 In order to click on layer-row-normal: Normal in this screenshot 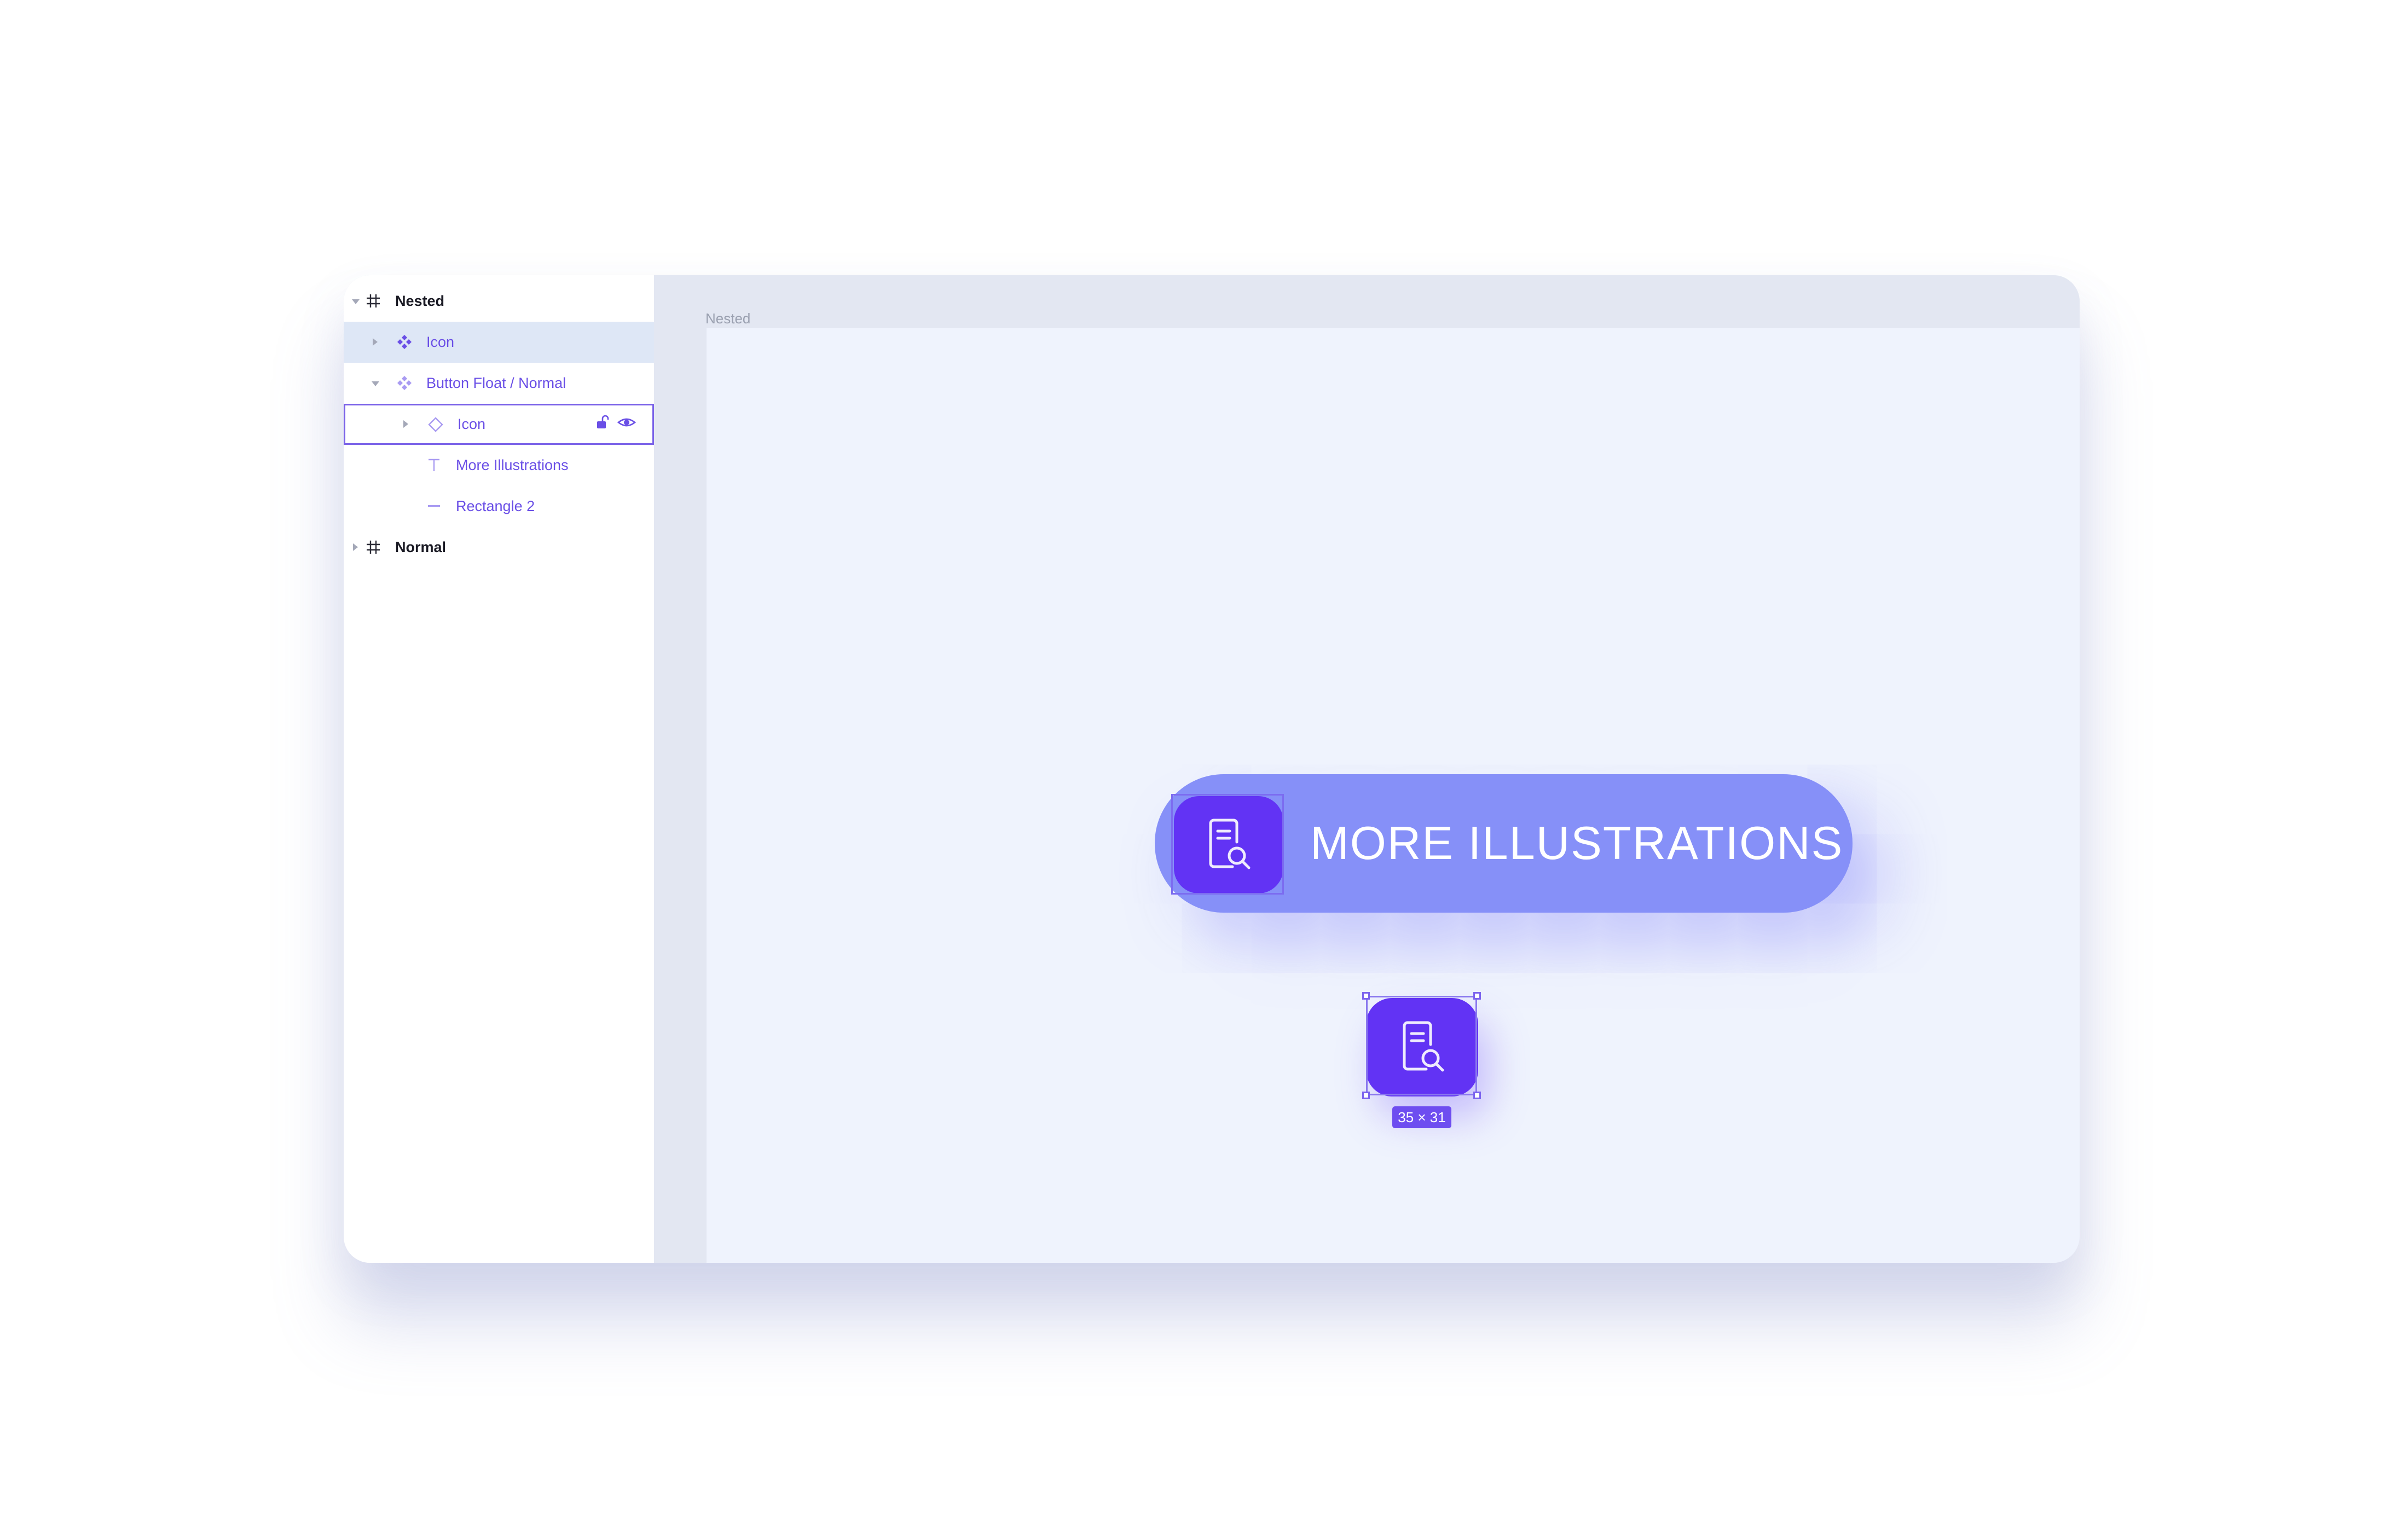, I will do `click(499, 547)`.